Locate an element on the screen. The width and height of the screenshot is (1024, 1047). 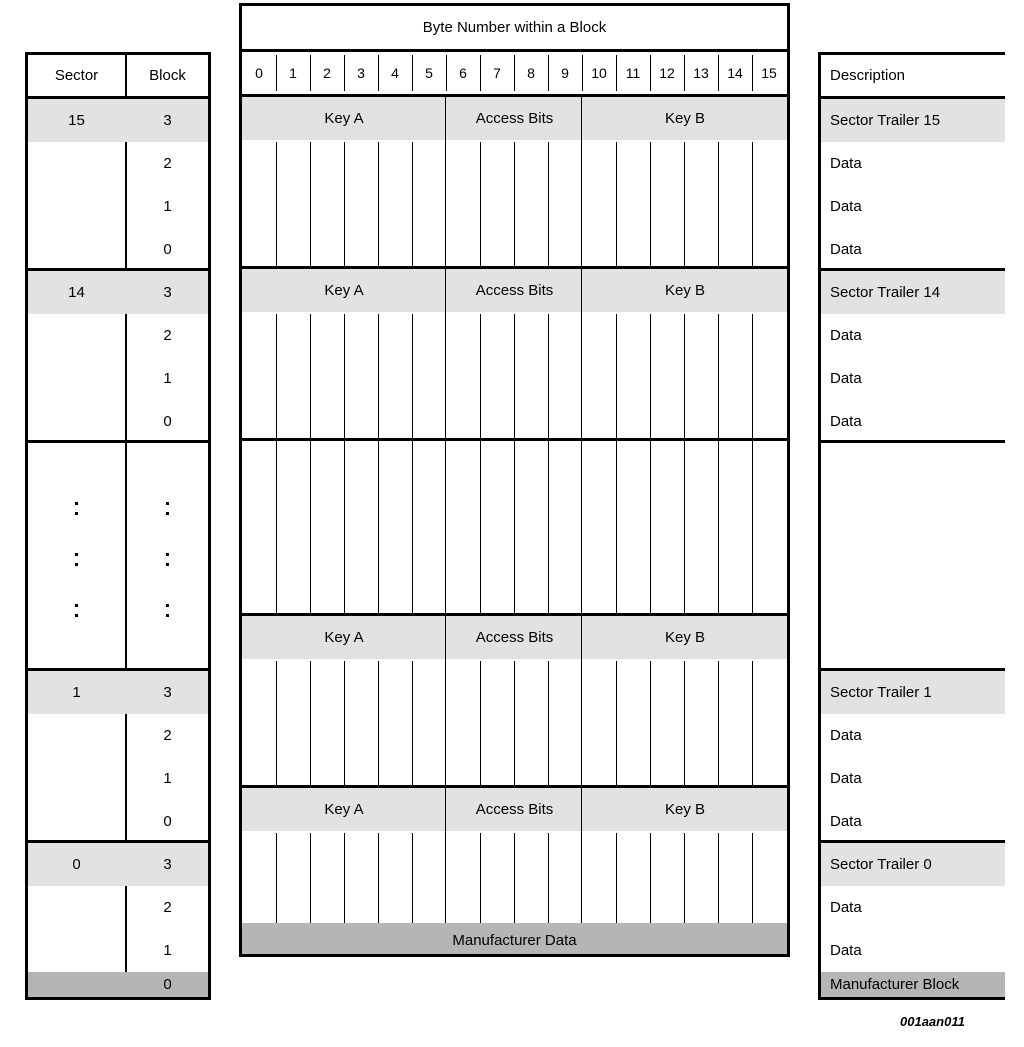
desc-sector-trailer-14: Sector Trailer 14 is located at coordinates (913, 292).